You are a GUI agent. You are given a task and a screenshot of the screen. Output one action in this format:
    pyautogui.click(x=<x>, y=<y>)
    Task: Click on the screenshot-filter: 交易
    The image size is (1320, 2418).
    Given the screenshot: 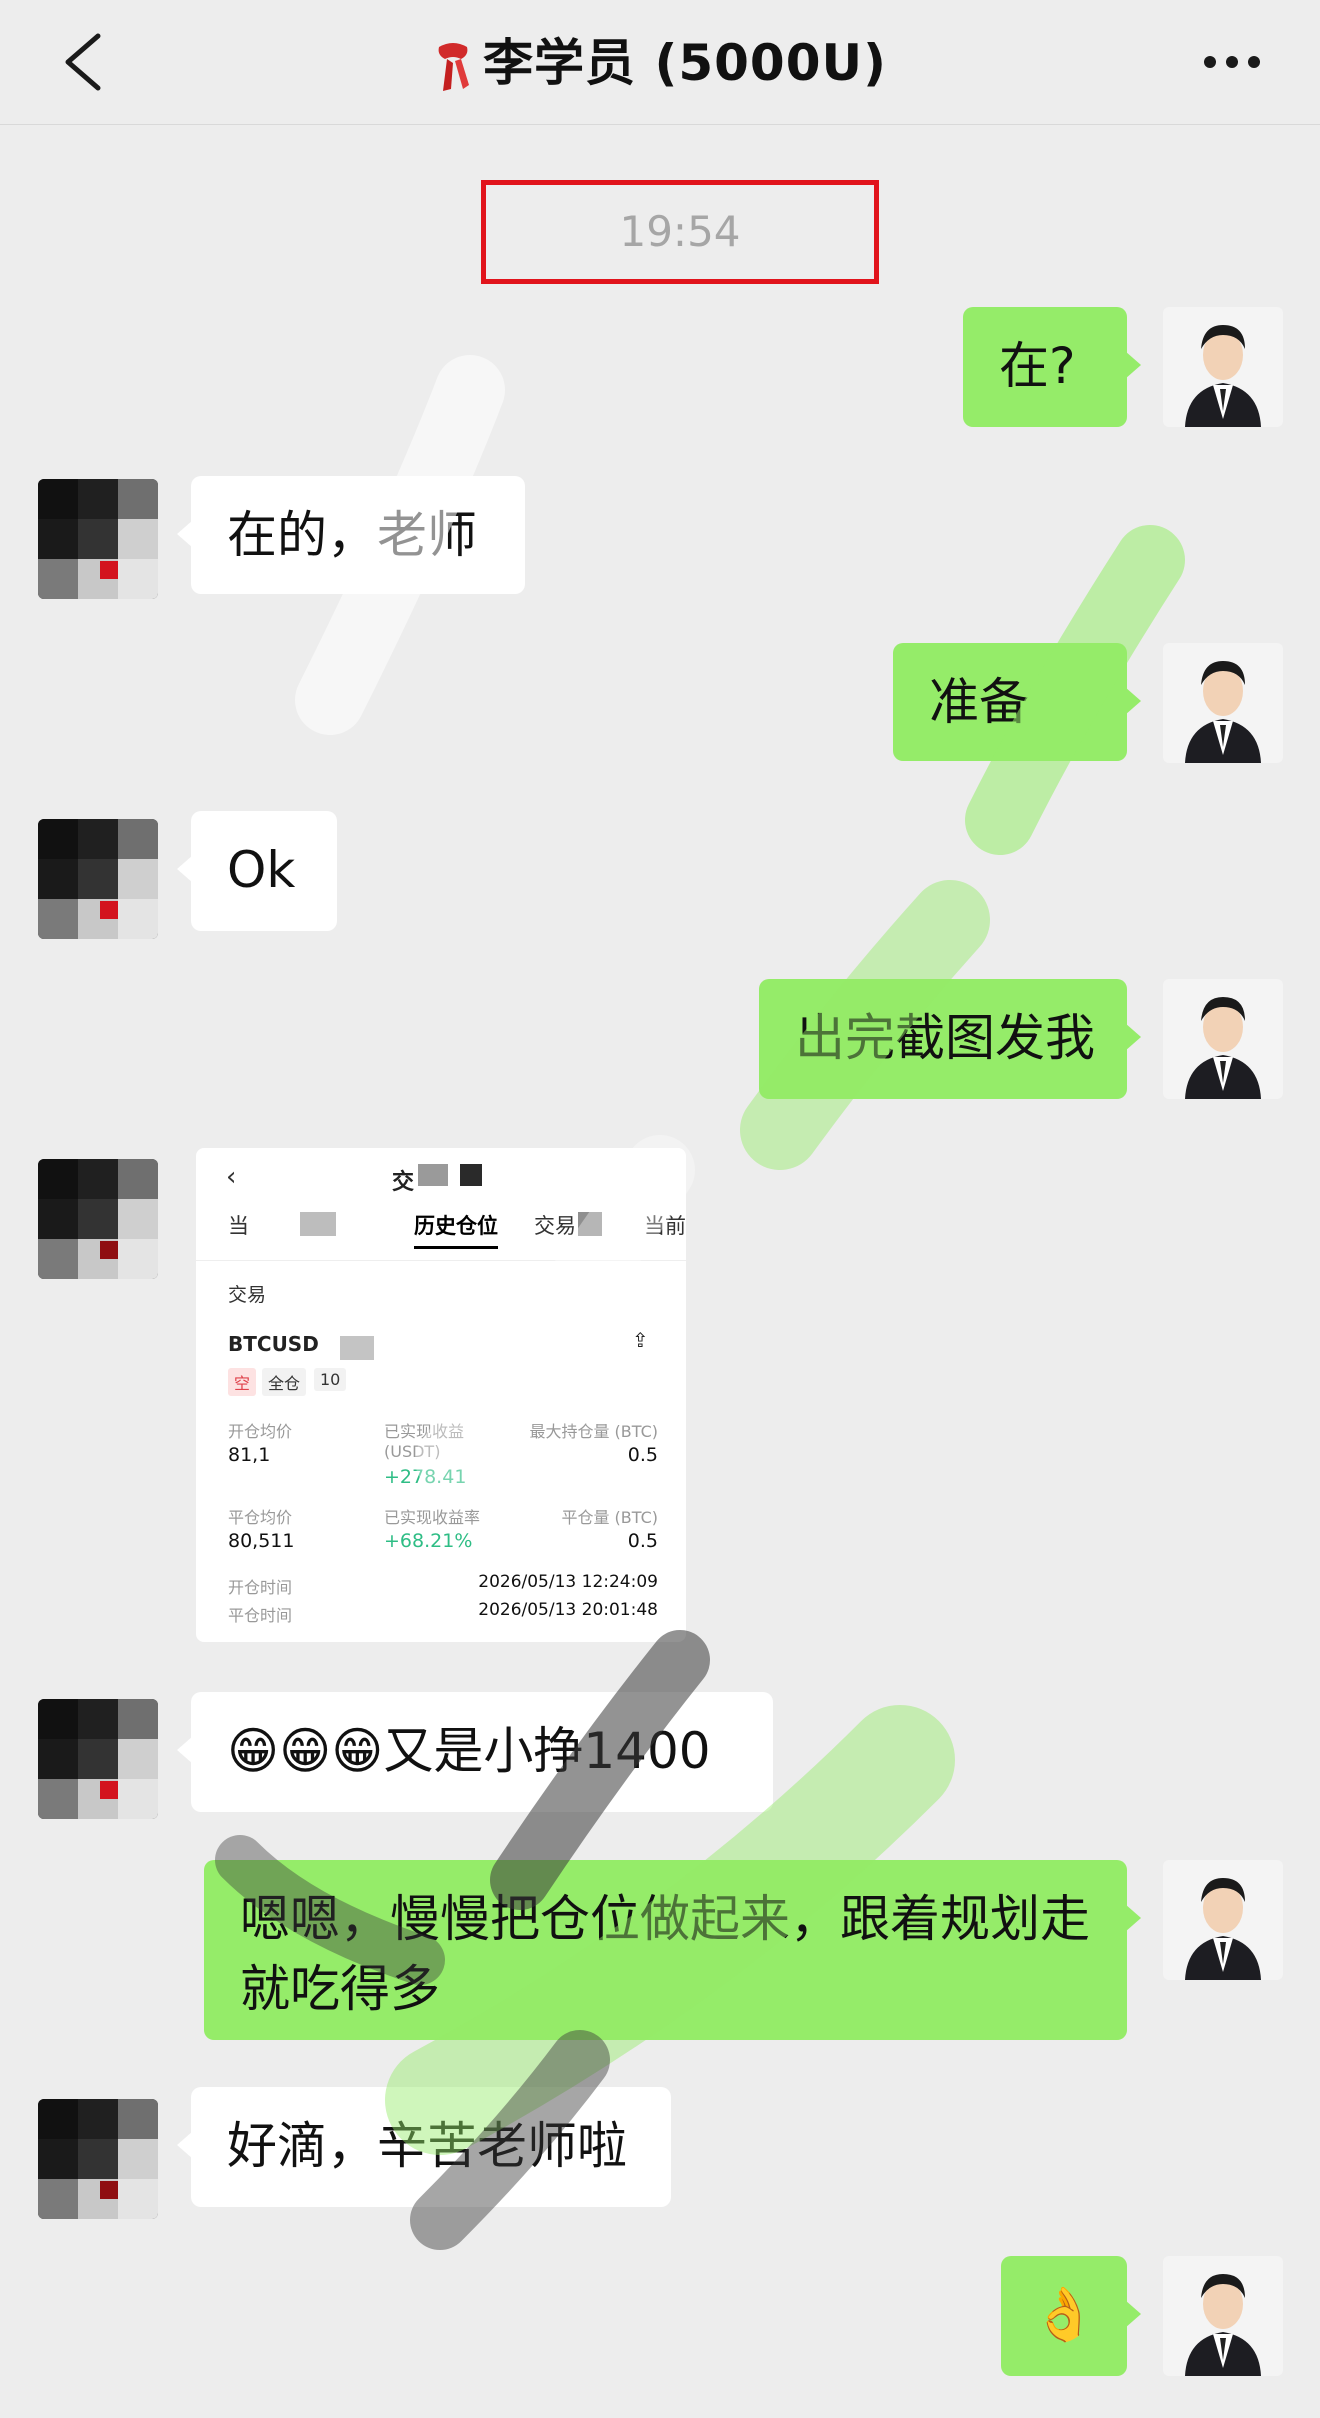 What is the action you would take?
    pyautogui.click(x=247, y=1295)
    